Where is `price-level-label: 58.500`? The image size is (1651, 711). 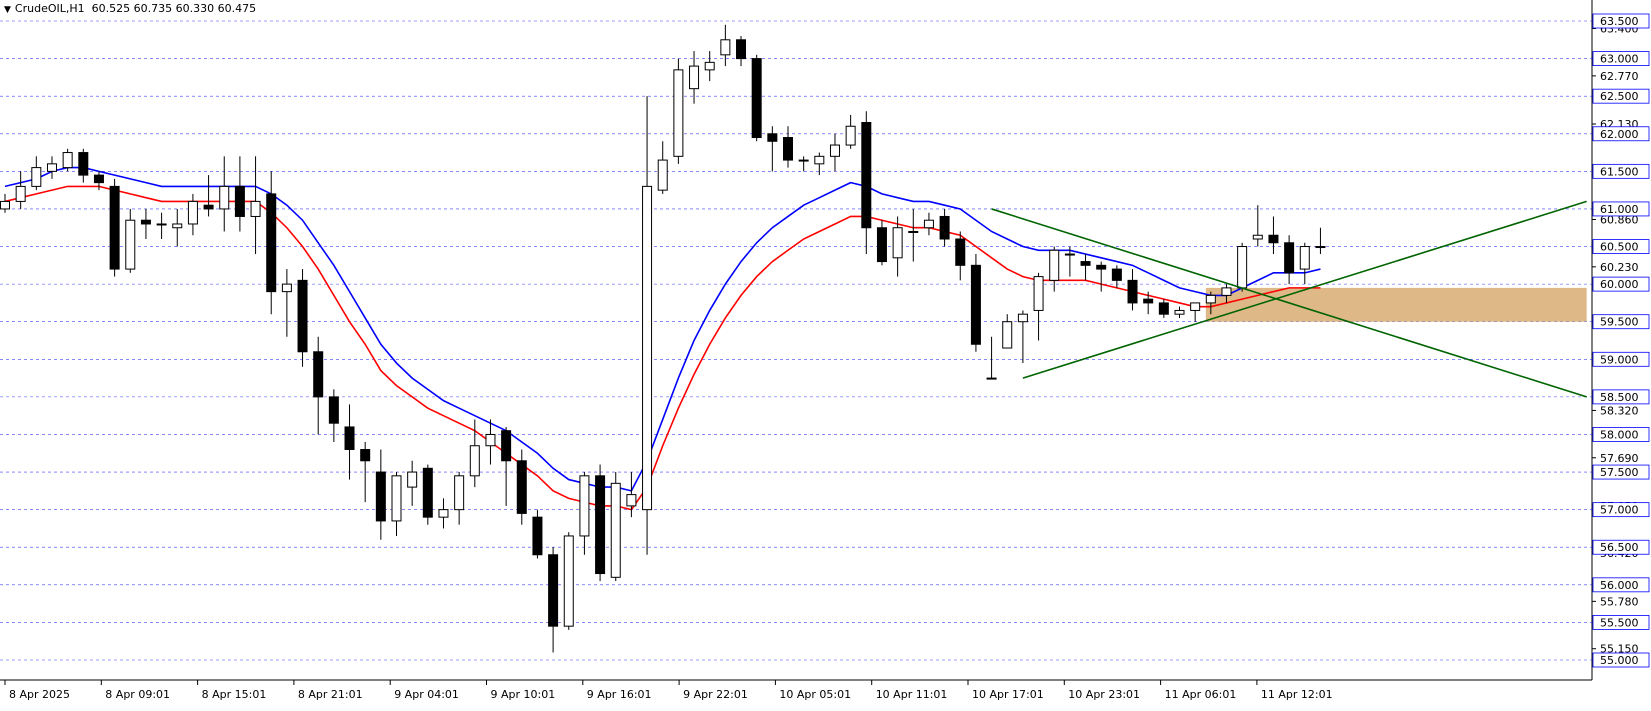 price-level-label: 58.500 is located at coordinates (1619, 397).